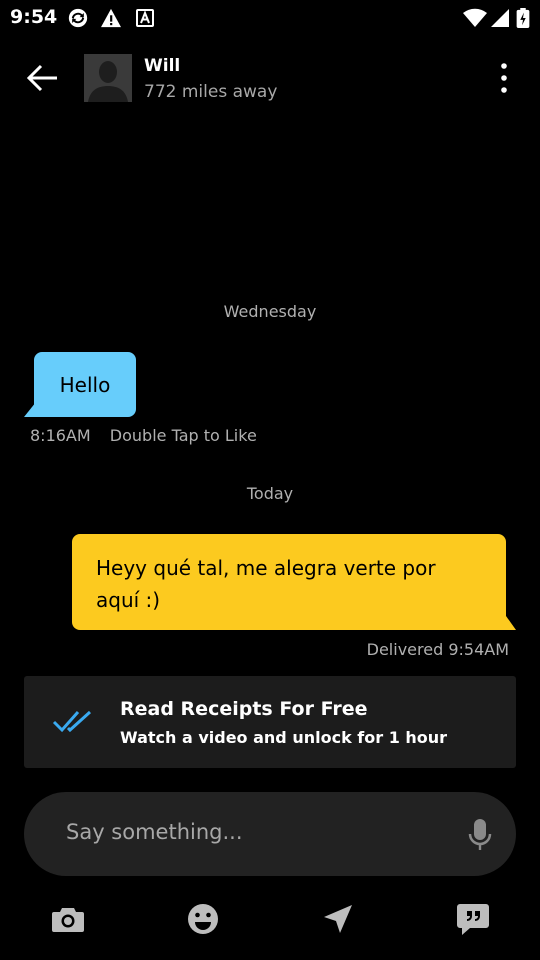  I want to click on signal-icon, so click(500, 18).